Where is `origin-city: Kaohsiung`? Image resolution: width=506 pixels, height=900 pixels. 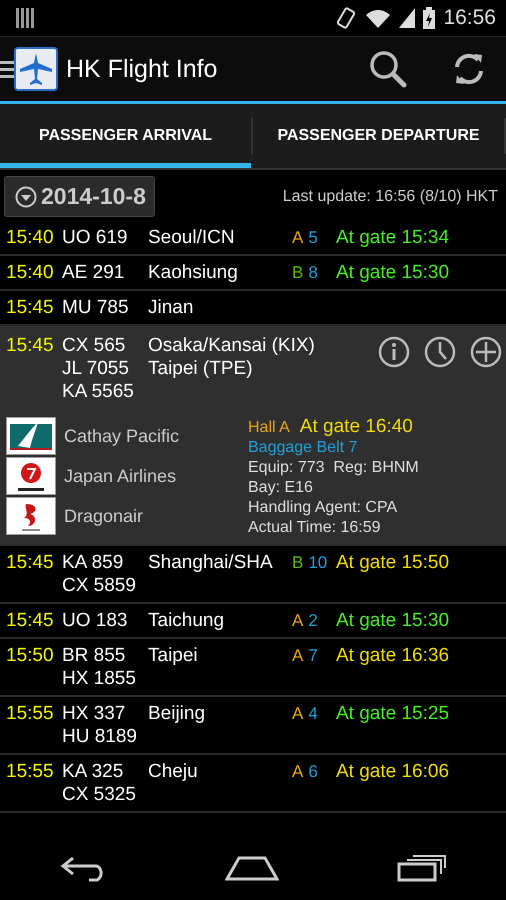 origin-city: Kaohsiung is located at coordinates (193, 272).